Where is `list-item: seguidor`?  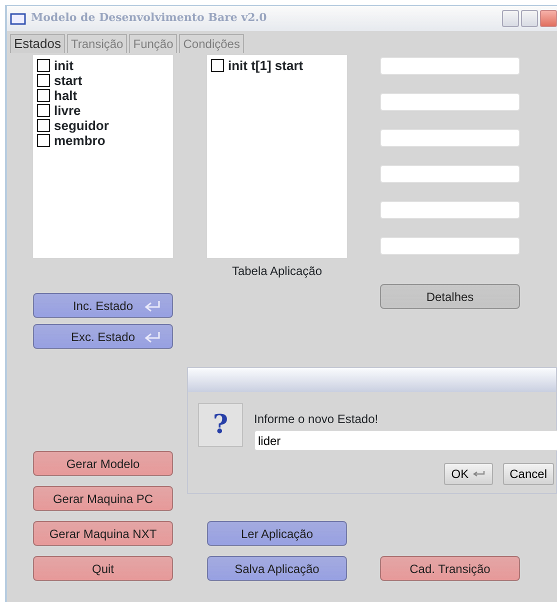 list-item: seguidor is located at coordinates (103, 125).